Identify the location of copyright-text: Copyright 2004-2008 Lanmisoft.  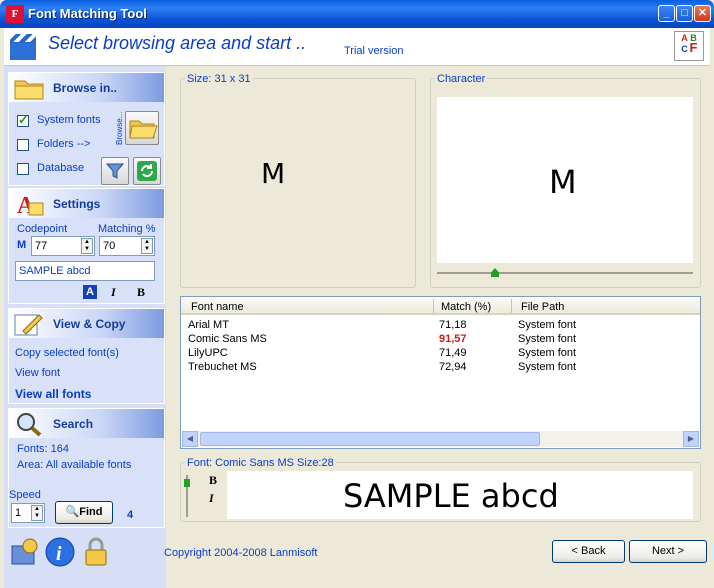
(241, 553).